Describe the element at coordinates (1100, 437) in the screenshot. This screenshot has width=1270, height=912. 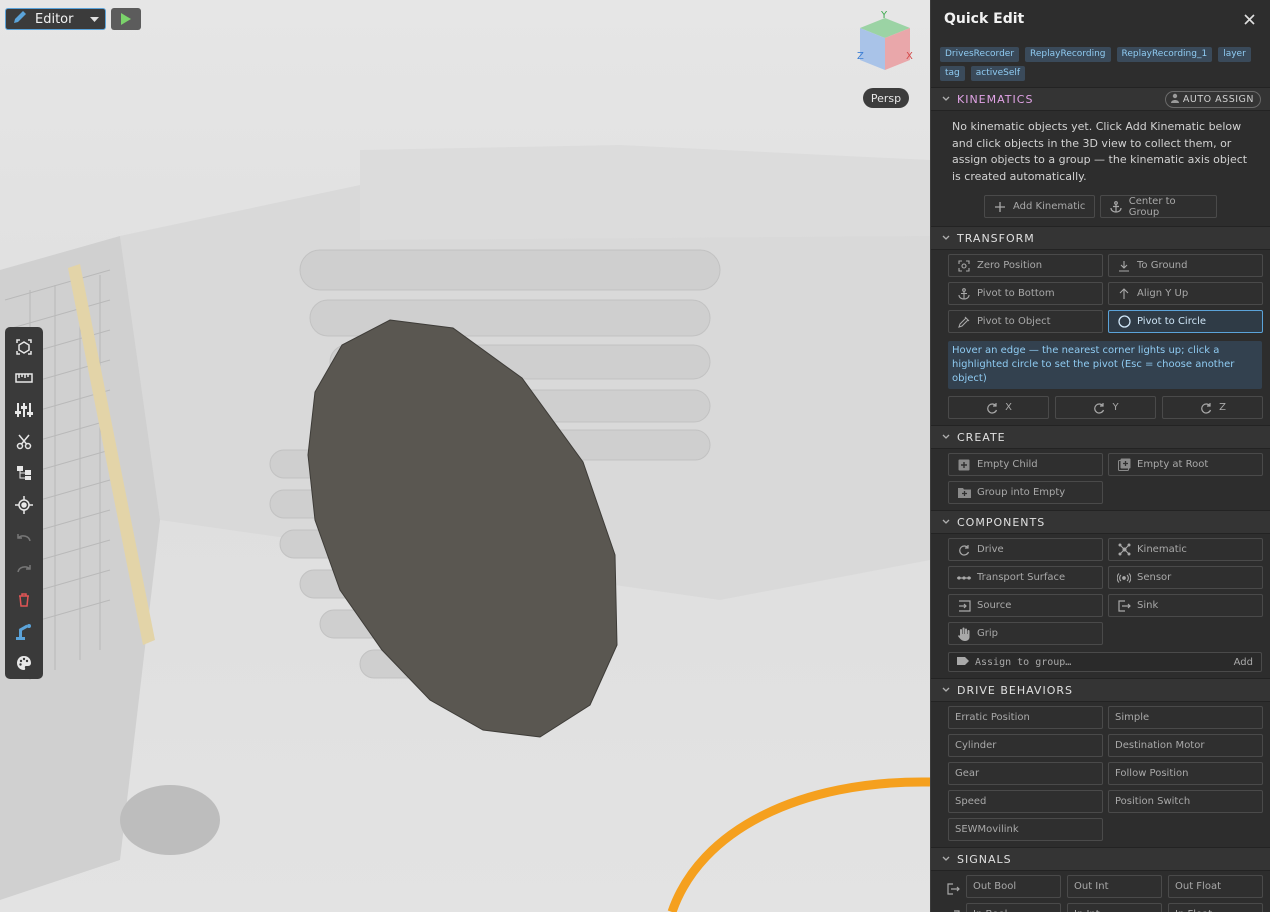
I see `section-create-header: CREATE` at that location.